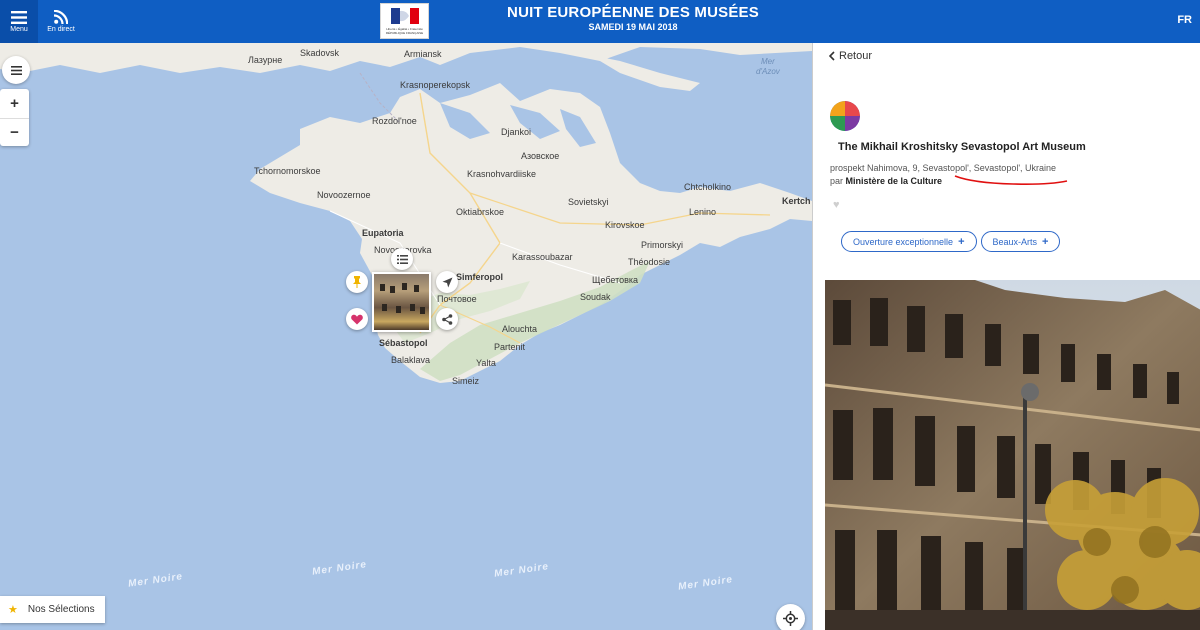 The image size is (1200, 630). Describe the element at coordinates (837, 181) in the screenshot. I see `organizer-prefix: par` at that location.